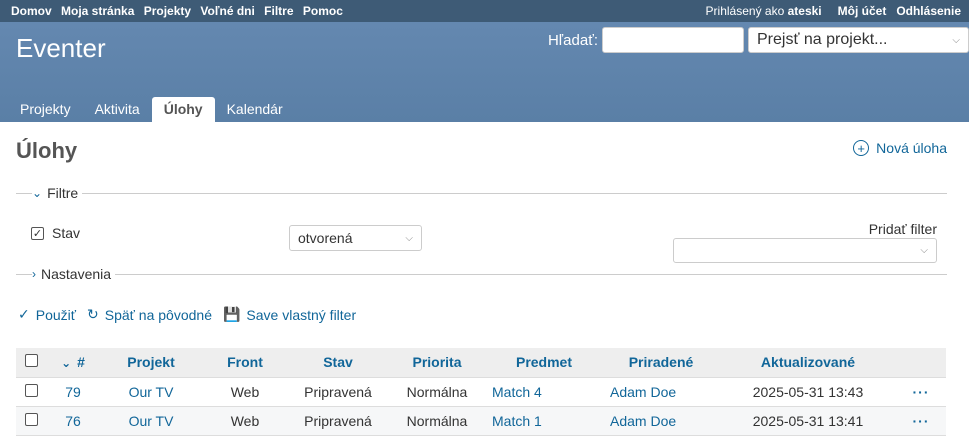 The image size is (969, 436). I want to click on issue-updated: 2025-05-31 13:41, so click(808, 421).